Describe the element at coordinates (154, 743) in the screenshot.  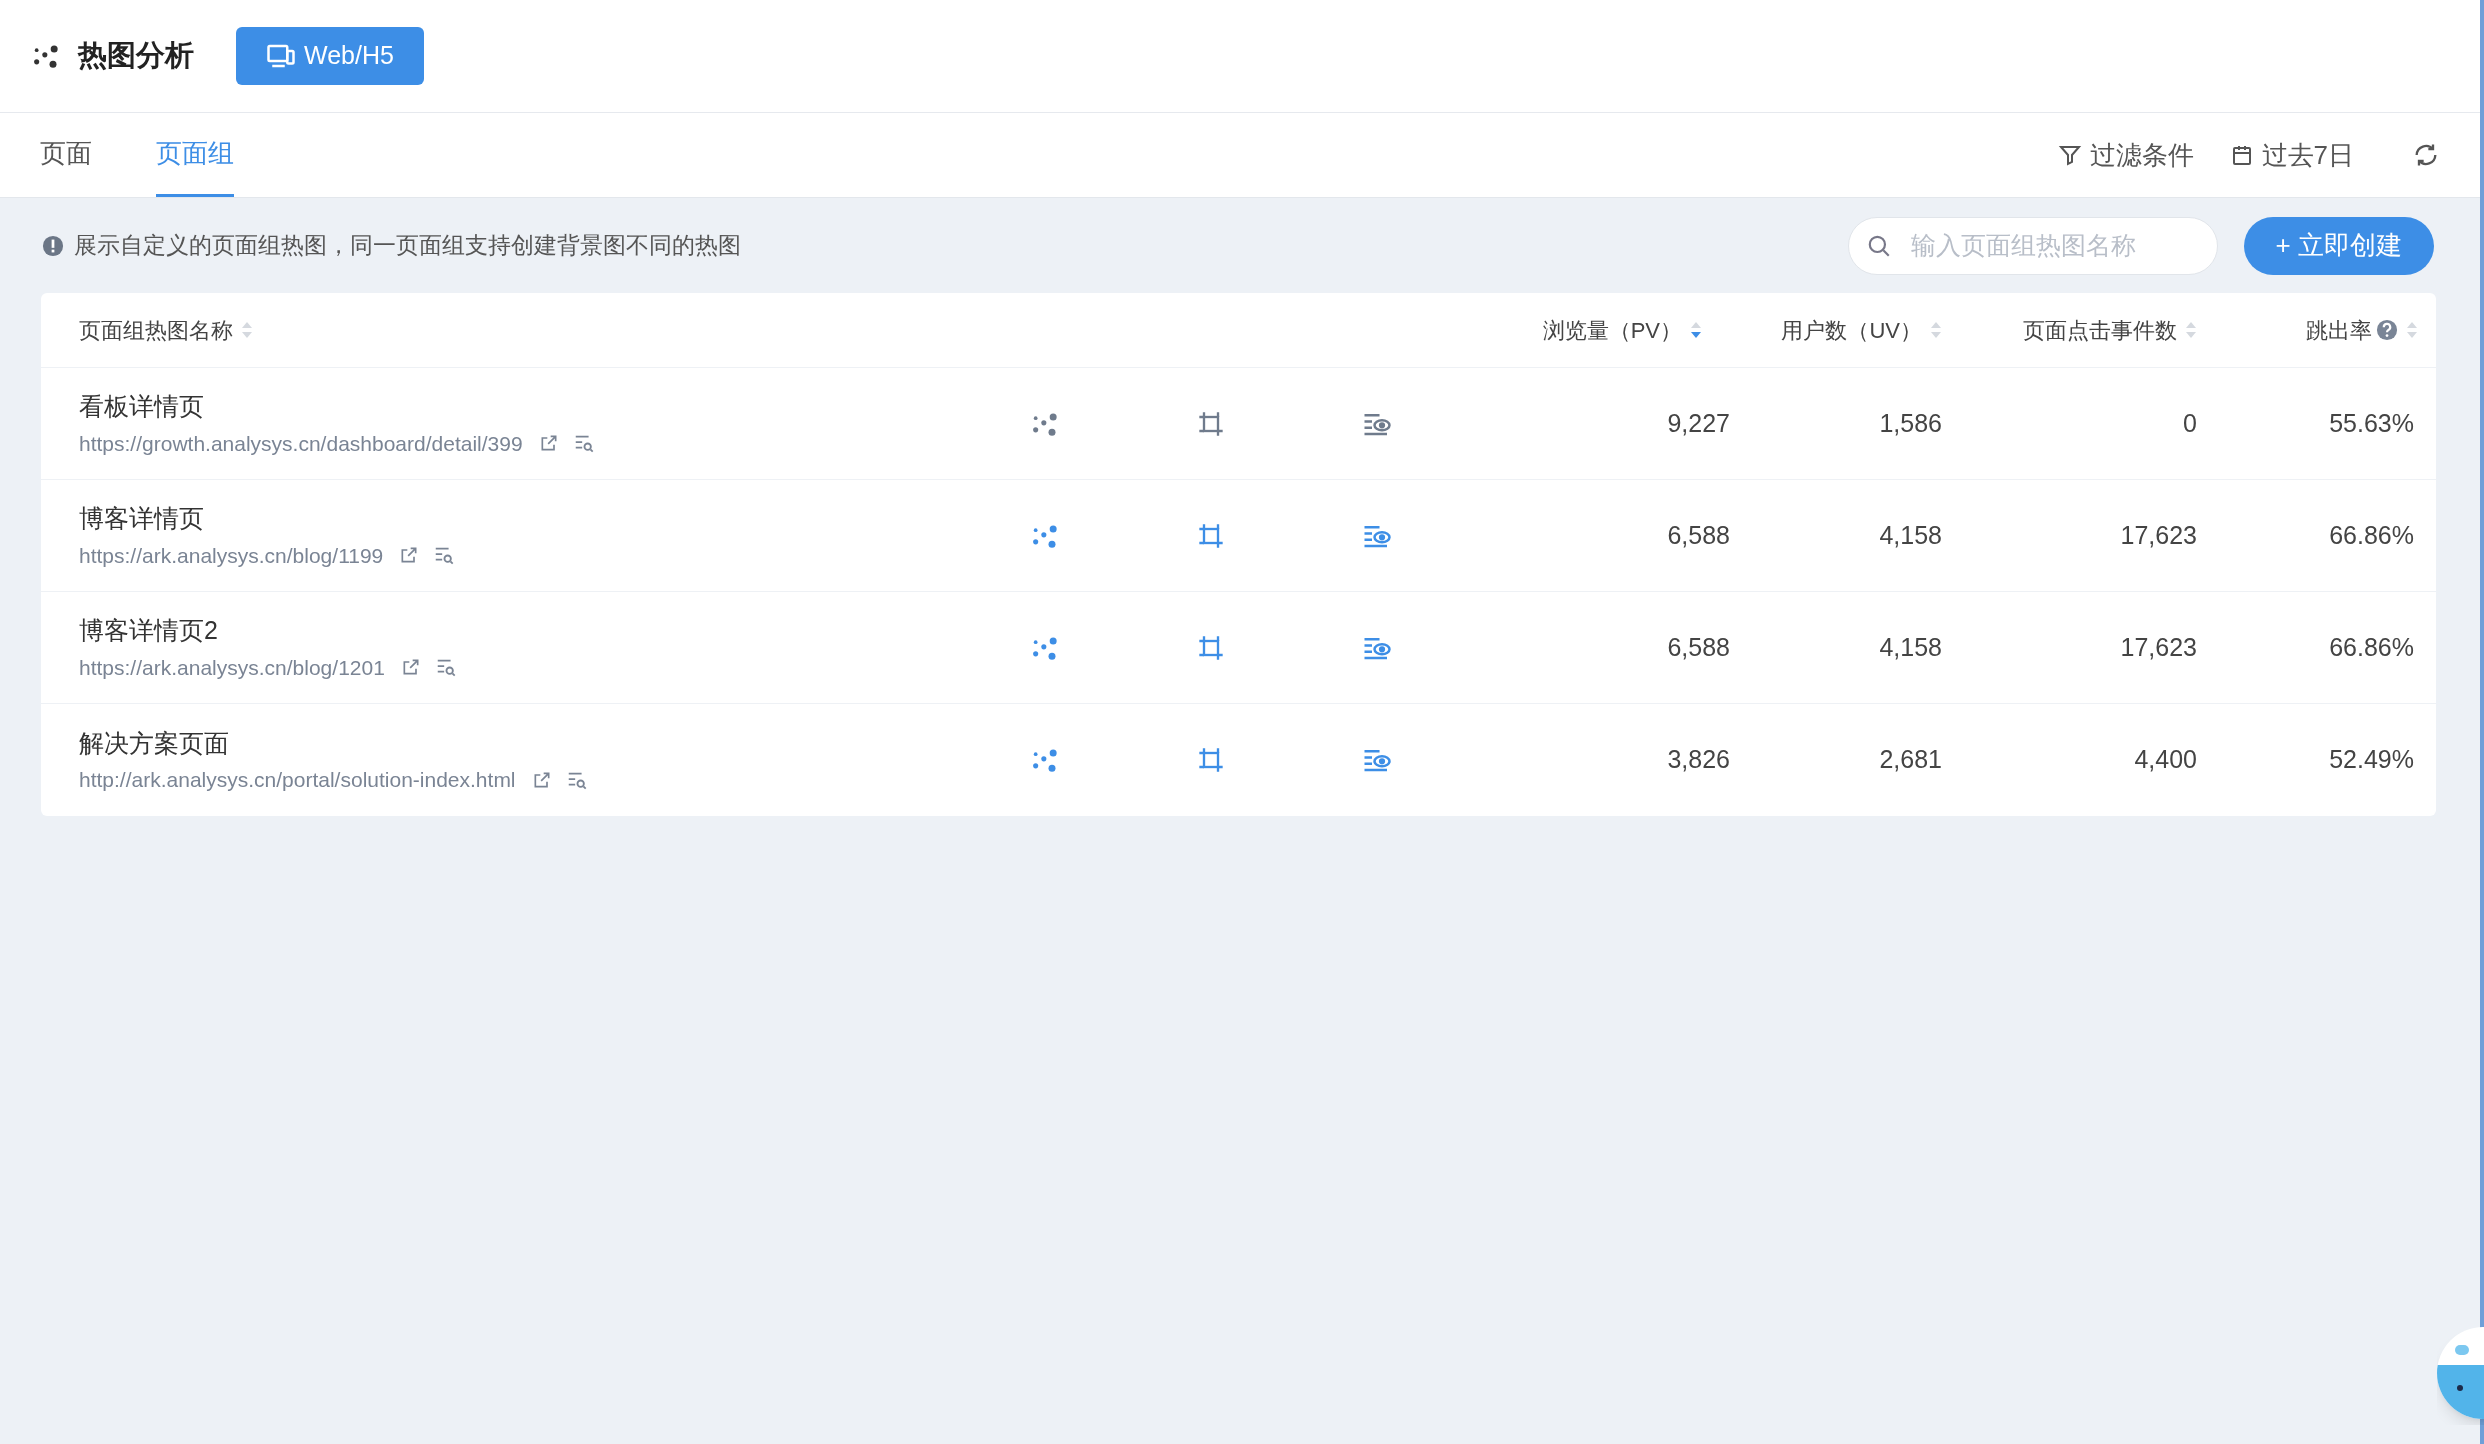
I see `page-group-name: 解决方案页面` at that location.